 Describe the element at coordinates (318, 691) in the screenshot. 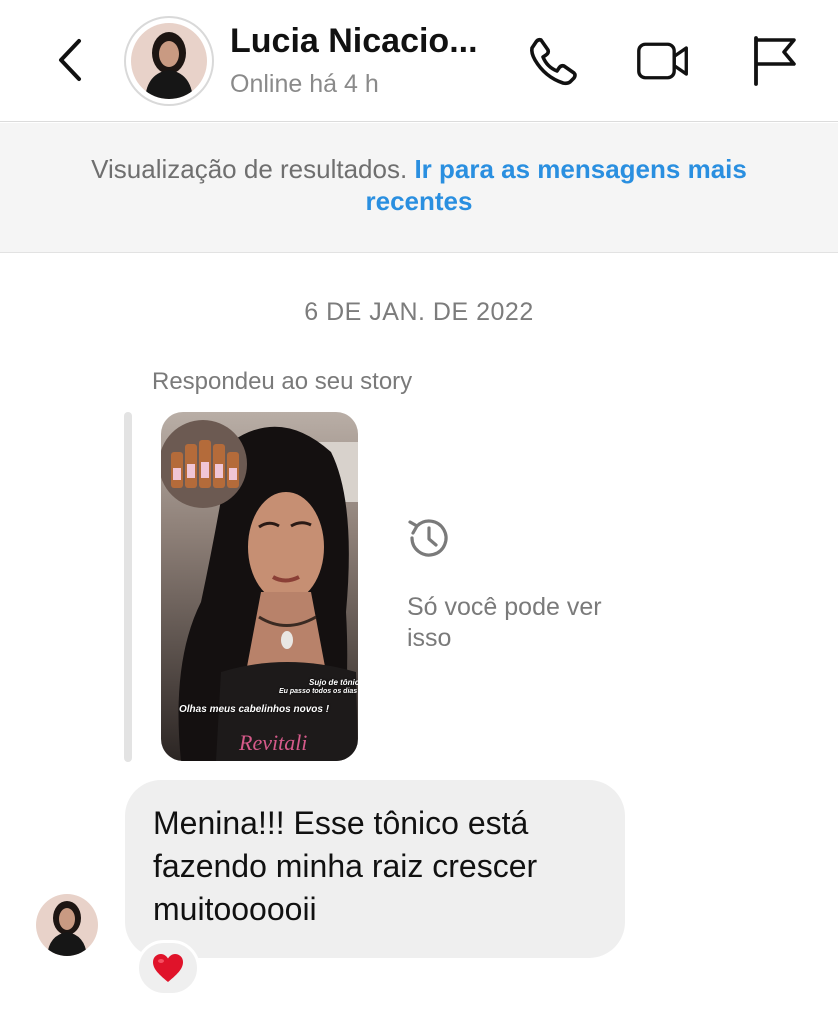

I see `story-caption-small-2: Eu passo todos os dias` at that location.